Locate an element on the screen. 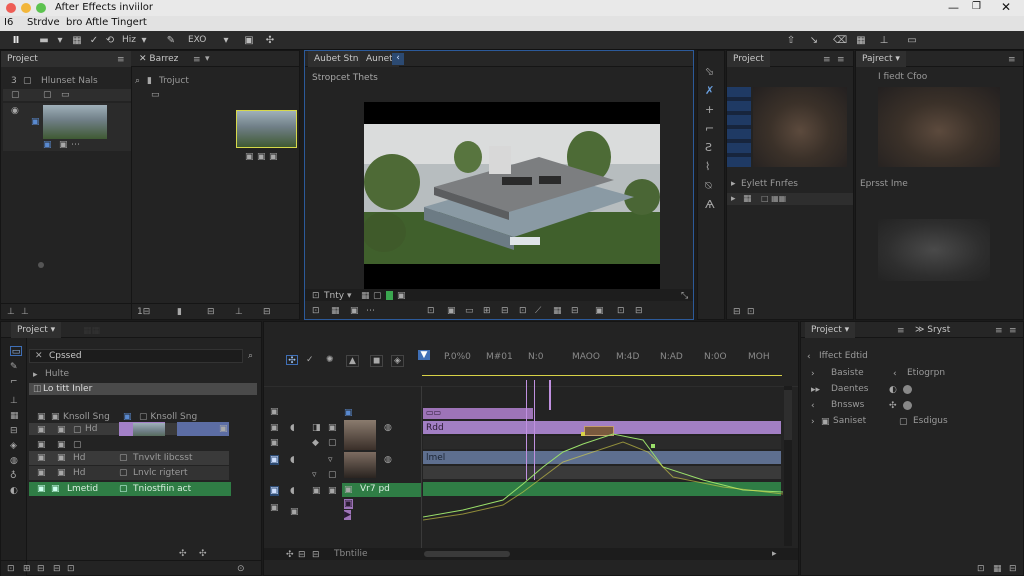 This screenshot has height=576, width=1024. solo-icon: ▣ is located at coordinates (316, 491).